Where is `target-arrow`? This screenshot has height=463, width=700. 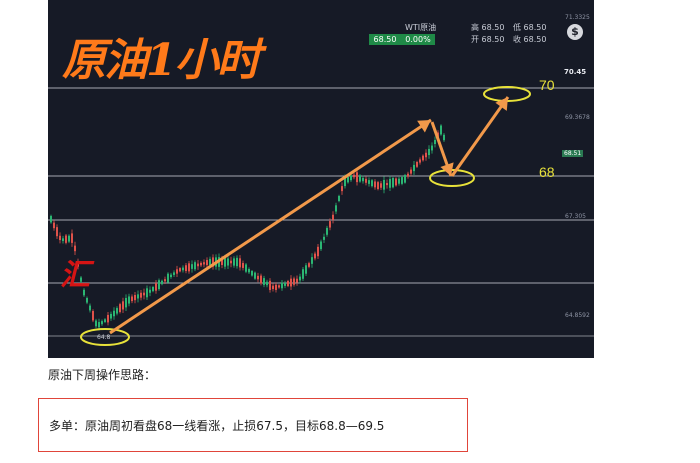 target-arrow is located at coordinates (480, 136).